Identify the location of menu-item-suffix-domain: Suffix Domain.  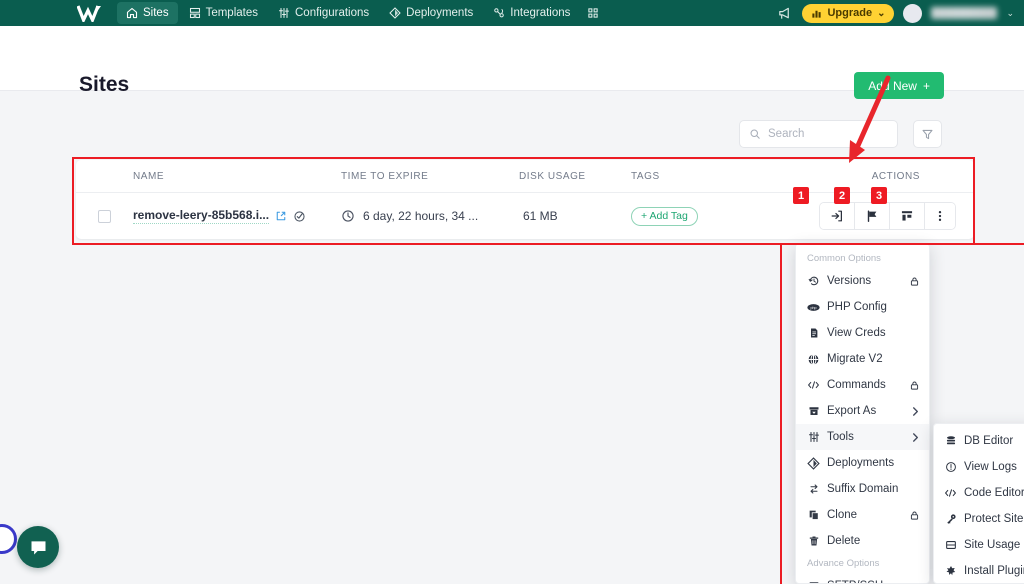
(862, 489).